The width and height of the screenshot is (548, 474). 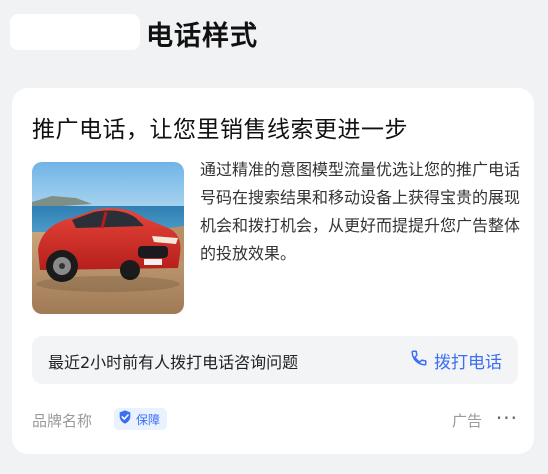 What do you see at coordinates (274, 35) in the screenshot?
I see `page-header: 电话样式` at bounding box center [274, 35].